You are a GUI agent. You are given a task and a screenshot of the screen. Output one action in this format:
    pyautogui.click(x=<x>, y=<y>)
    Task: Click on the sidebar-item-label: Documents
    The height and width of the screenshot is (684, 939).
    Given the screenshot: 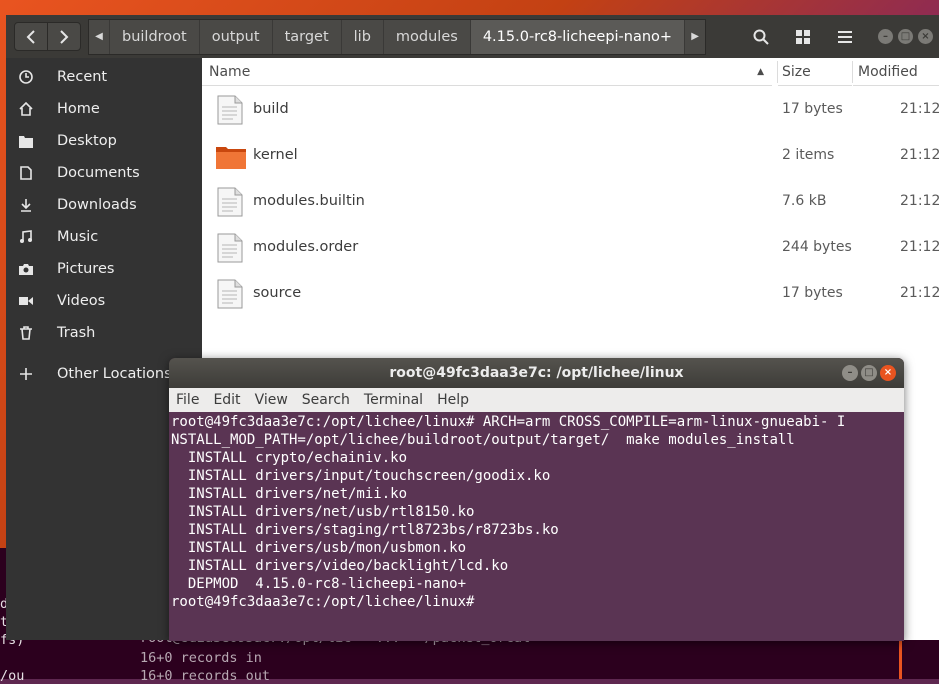 What is the action you would take?
    pyautogui.click(x=98, y=173)
    